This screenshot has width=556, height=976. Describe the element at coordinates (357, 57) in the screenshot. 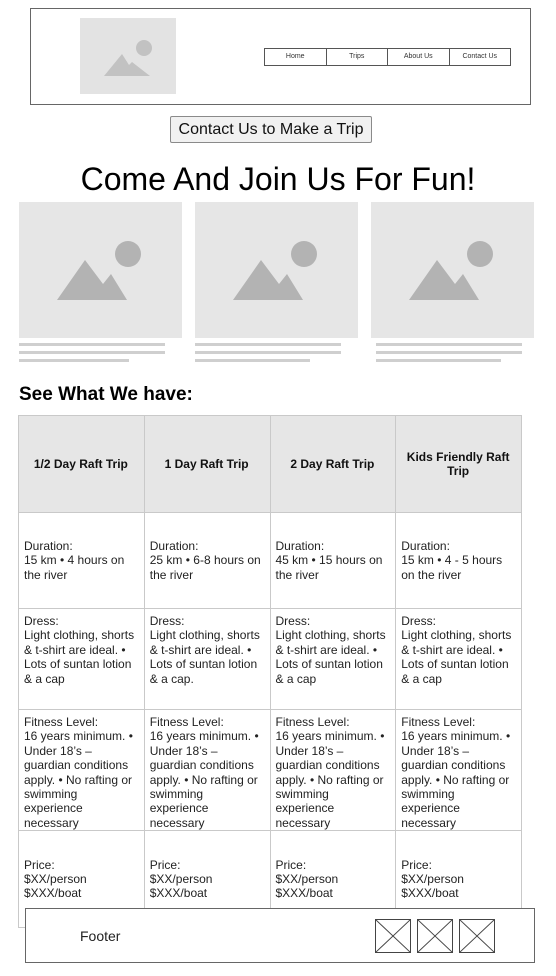

I see `nav-trips: Trips` at that location.